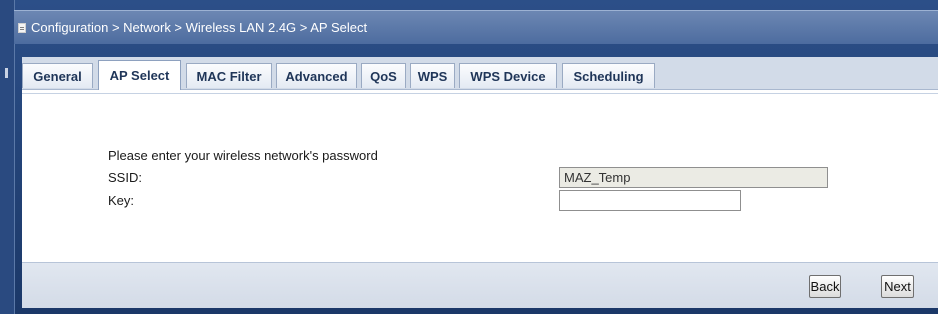 This screenshot has width=938, height=314. Describe the element at coordinates (6, 73) in the screenshot. I see `collapse-grip-icon` at that location.